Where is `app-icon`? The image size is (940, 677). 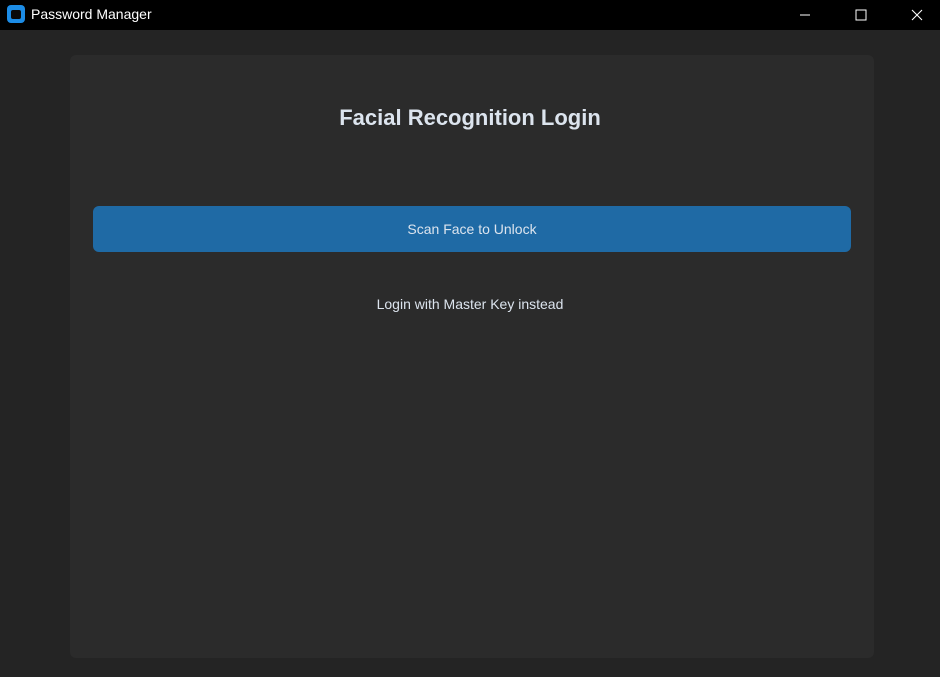 app-icon is located at coordinates (16, 14).